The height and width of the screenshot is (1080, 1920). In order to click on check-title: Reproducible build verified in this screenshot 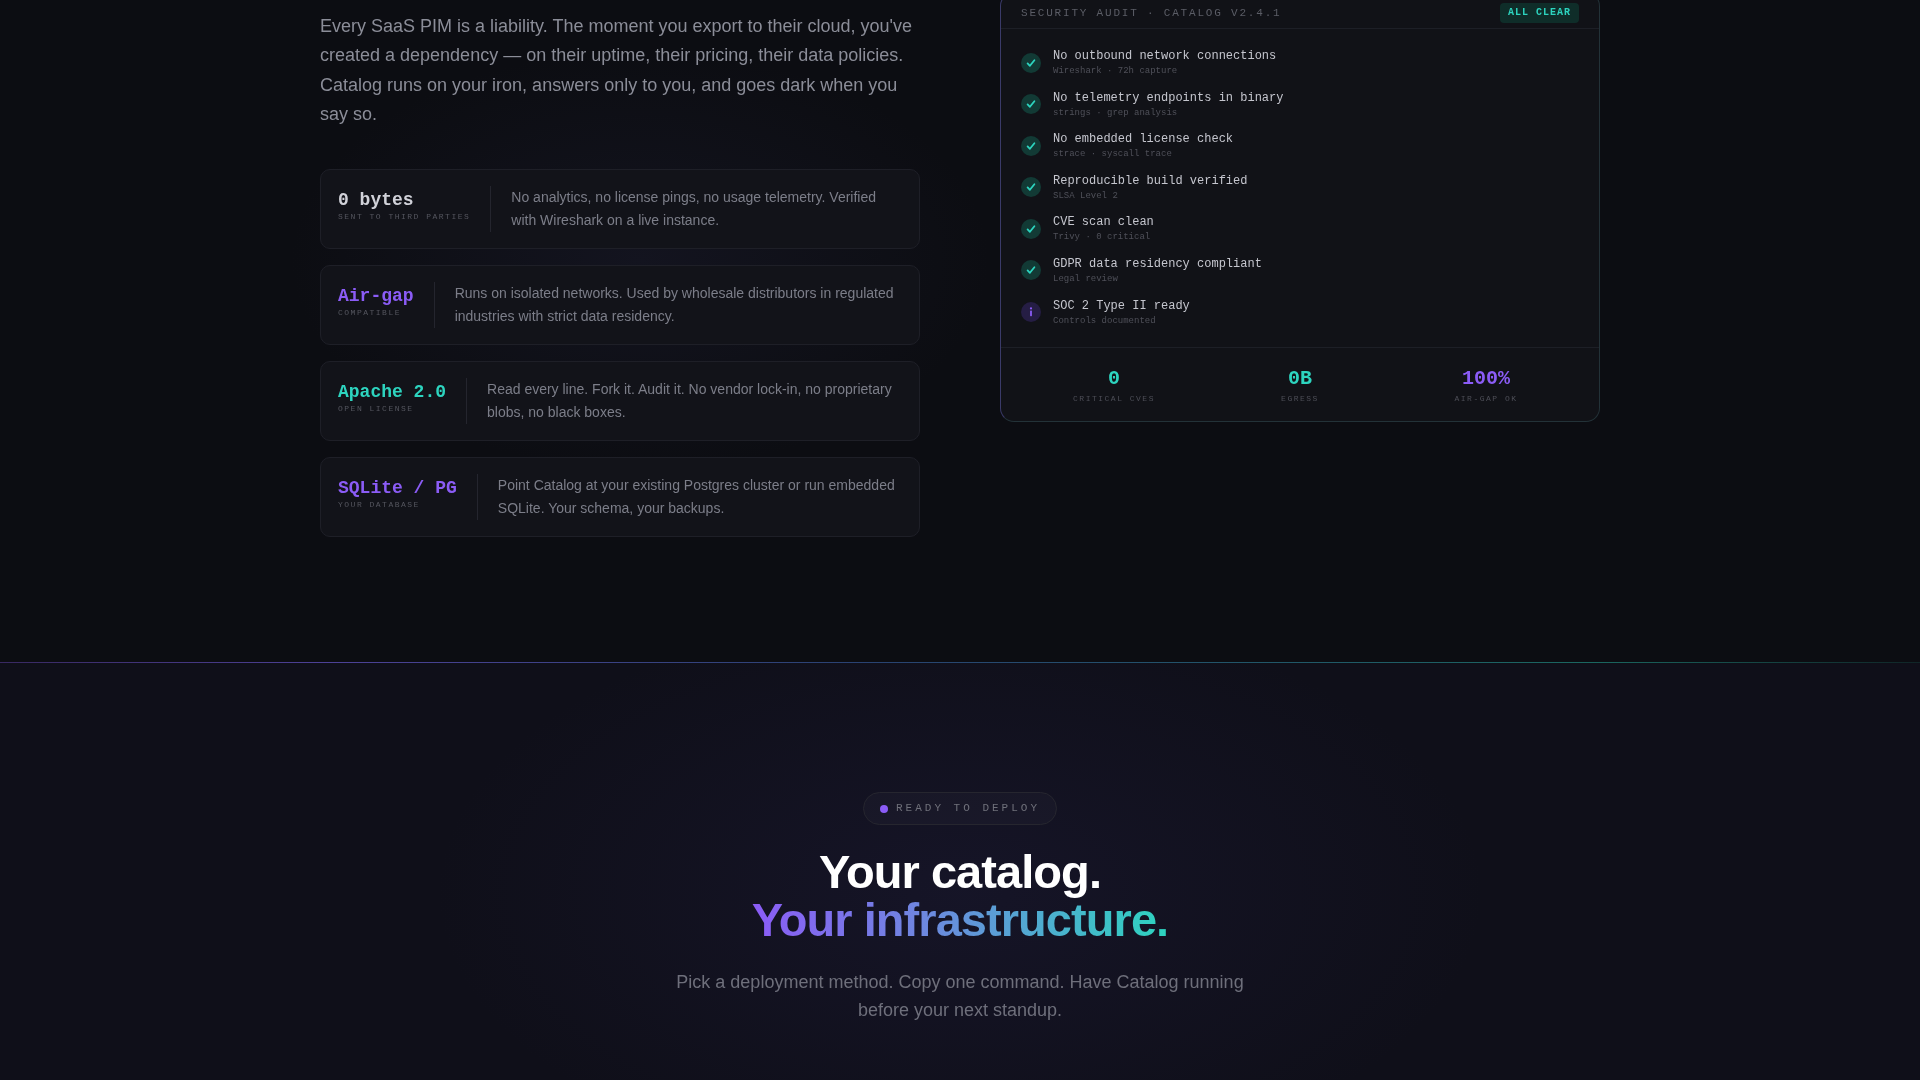, I will do `click(1150, 180)`.